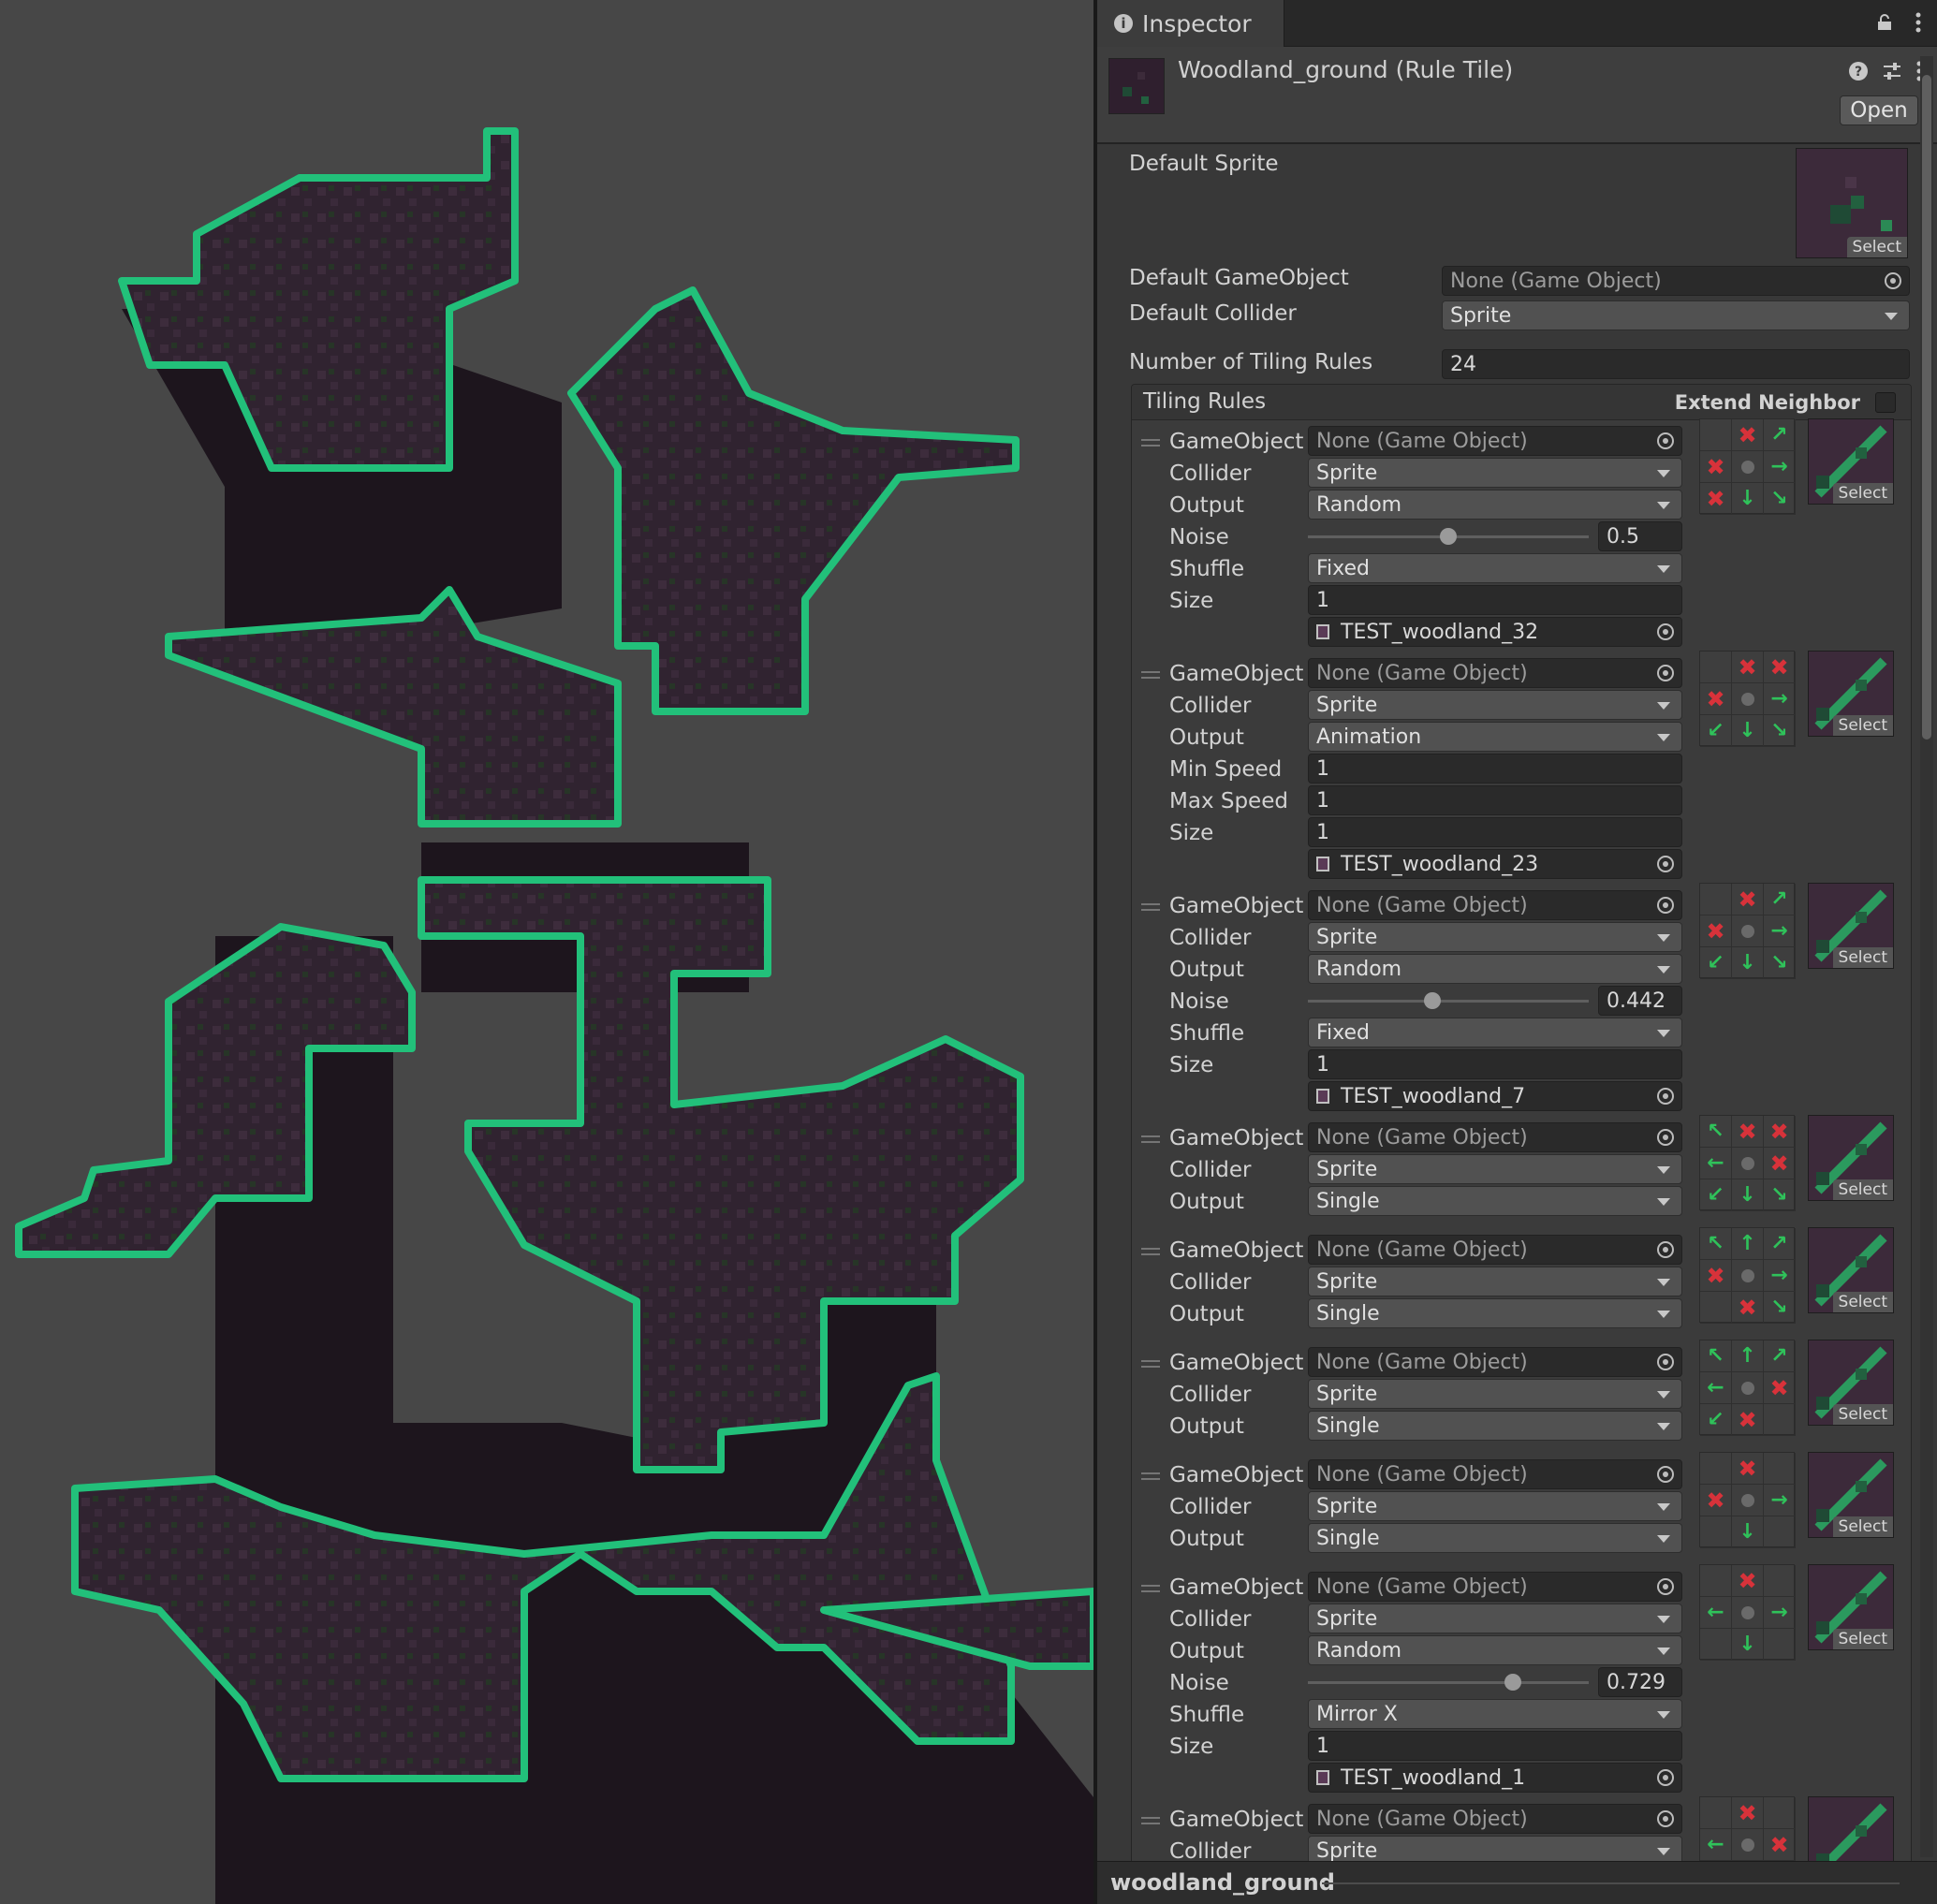 This screenshot has width=1937, height=1904. I want to click on default-gameobject-field: None (Game Object), so click(1676, 281).